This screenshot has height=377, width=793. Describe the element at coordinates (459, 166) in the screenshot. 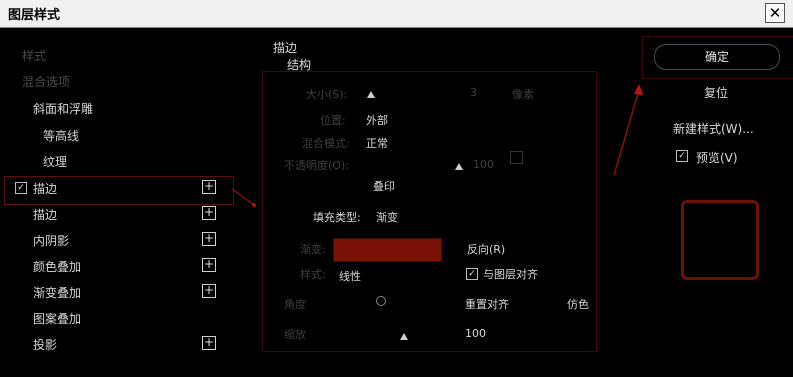

I see `opacity-slider-handle` at that location.